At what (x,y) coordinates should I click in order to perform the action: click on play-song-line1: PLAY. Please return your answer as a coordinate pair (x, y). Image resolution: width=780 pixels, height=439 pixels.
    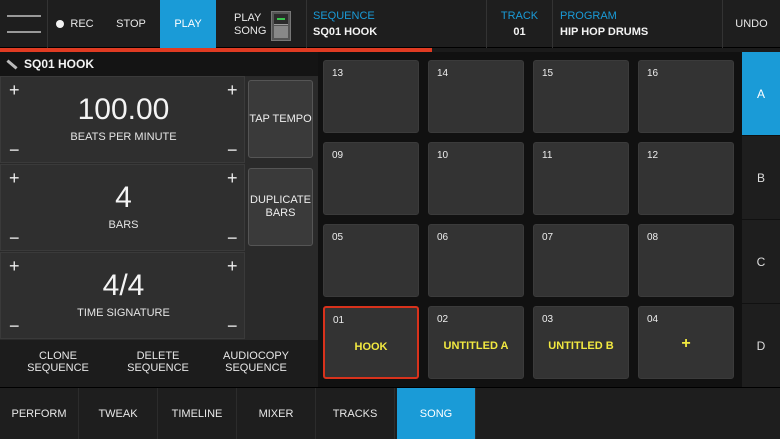
    Looking at the image, I should click on (248, 18).